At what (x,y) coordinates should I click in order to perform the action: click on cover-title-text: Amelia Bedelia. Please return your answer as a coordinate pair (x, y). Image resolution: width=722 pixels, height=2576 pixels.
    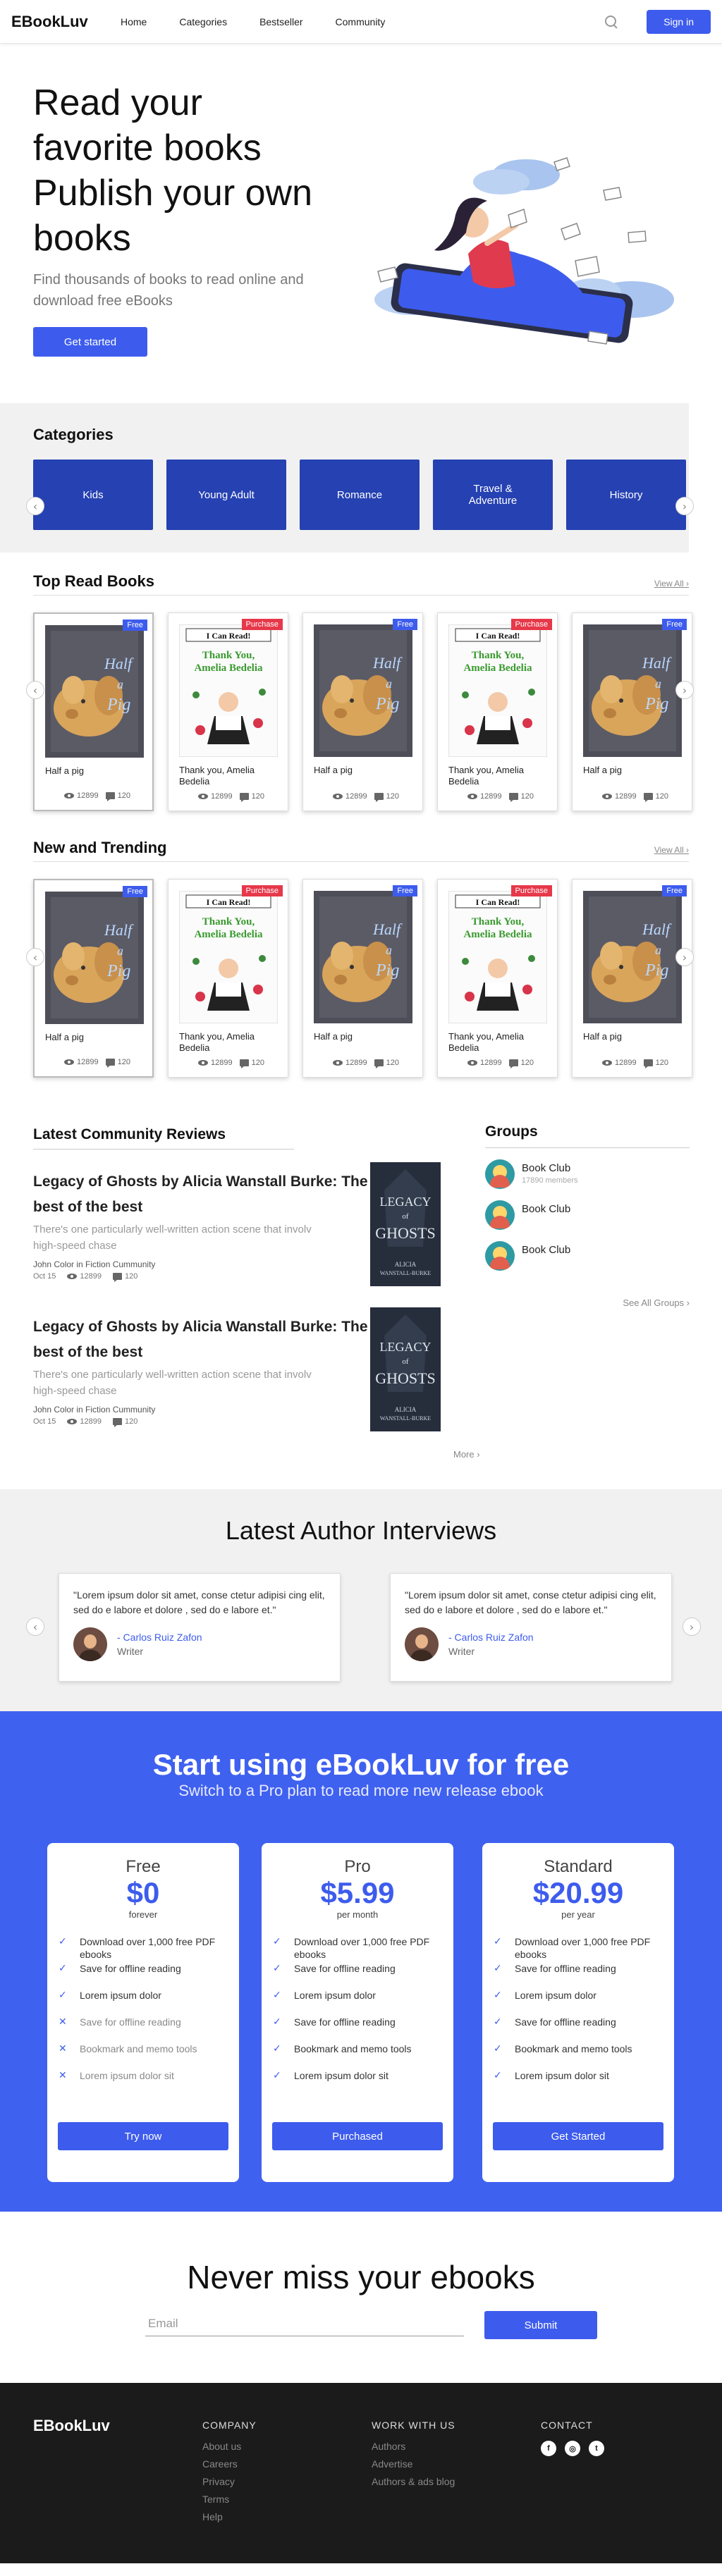
    Looking at the image, I should click on (497, 935).